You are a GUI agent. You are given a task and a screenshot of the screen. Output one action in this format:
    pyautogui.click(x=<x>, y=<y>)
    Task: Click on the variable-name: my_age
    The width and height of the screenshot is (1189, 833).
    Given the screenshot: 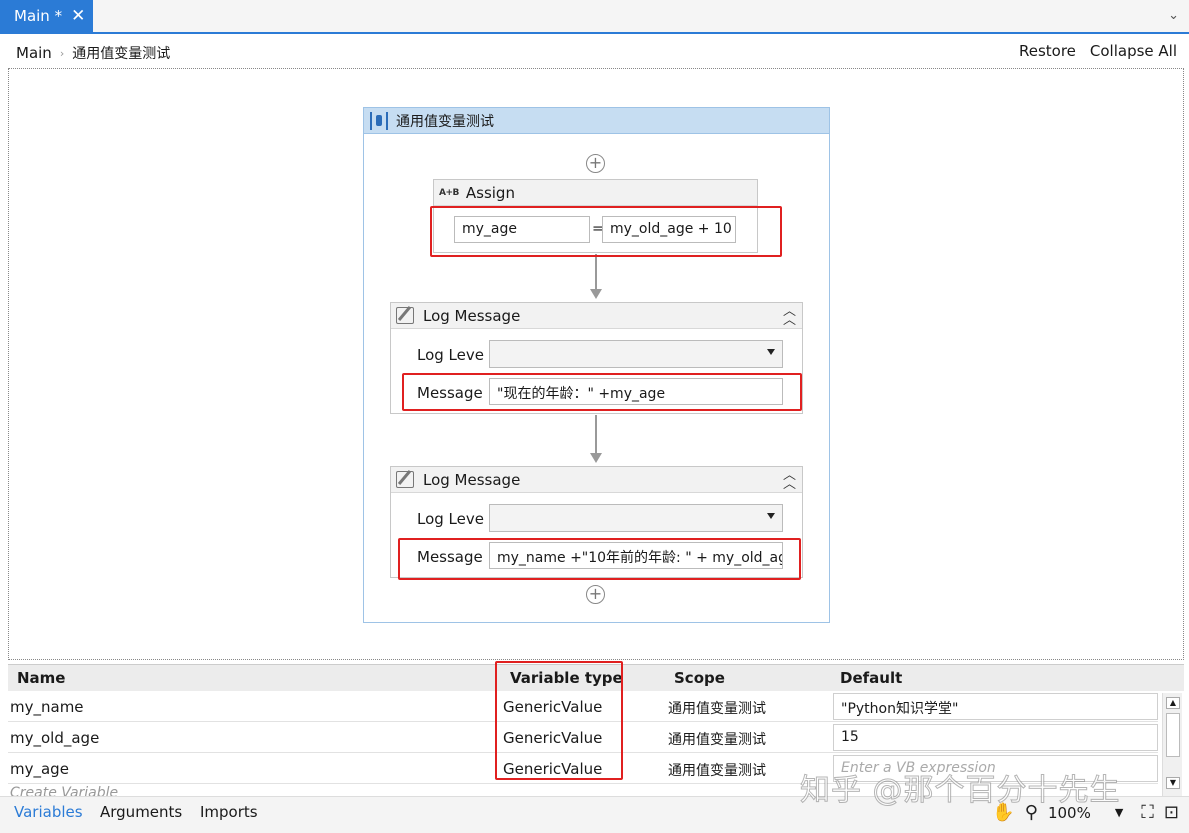 What is the action you would take?
    pyautogui.click(x=39, y=769)
    